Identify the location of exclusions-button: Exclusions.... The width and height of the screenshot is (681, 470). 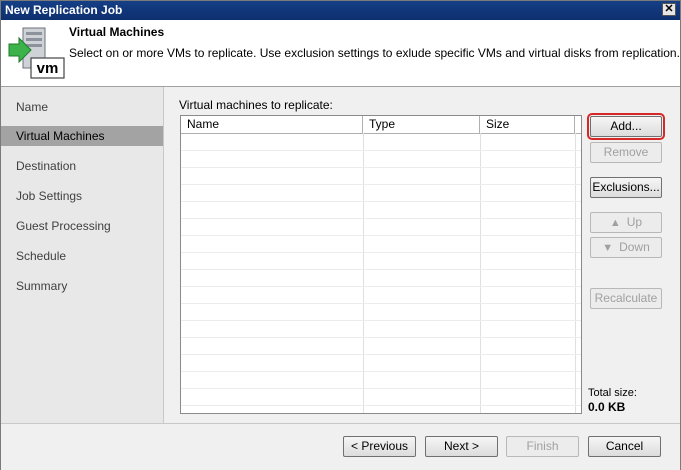
(626, 187).